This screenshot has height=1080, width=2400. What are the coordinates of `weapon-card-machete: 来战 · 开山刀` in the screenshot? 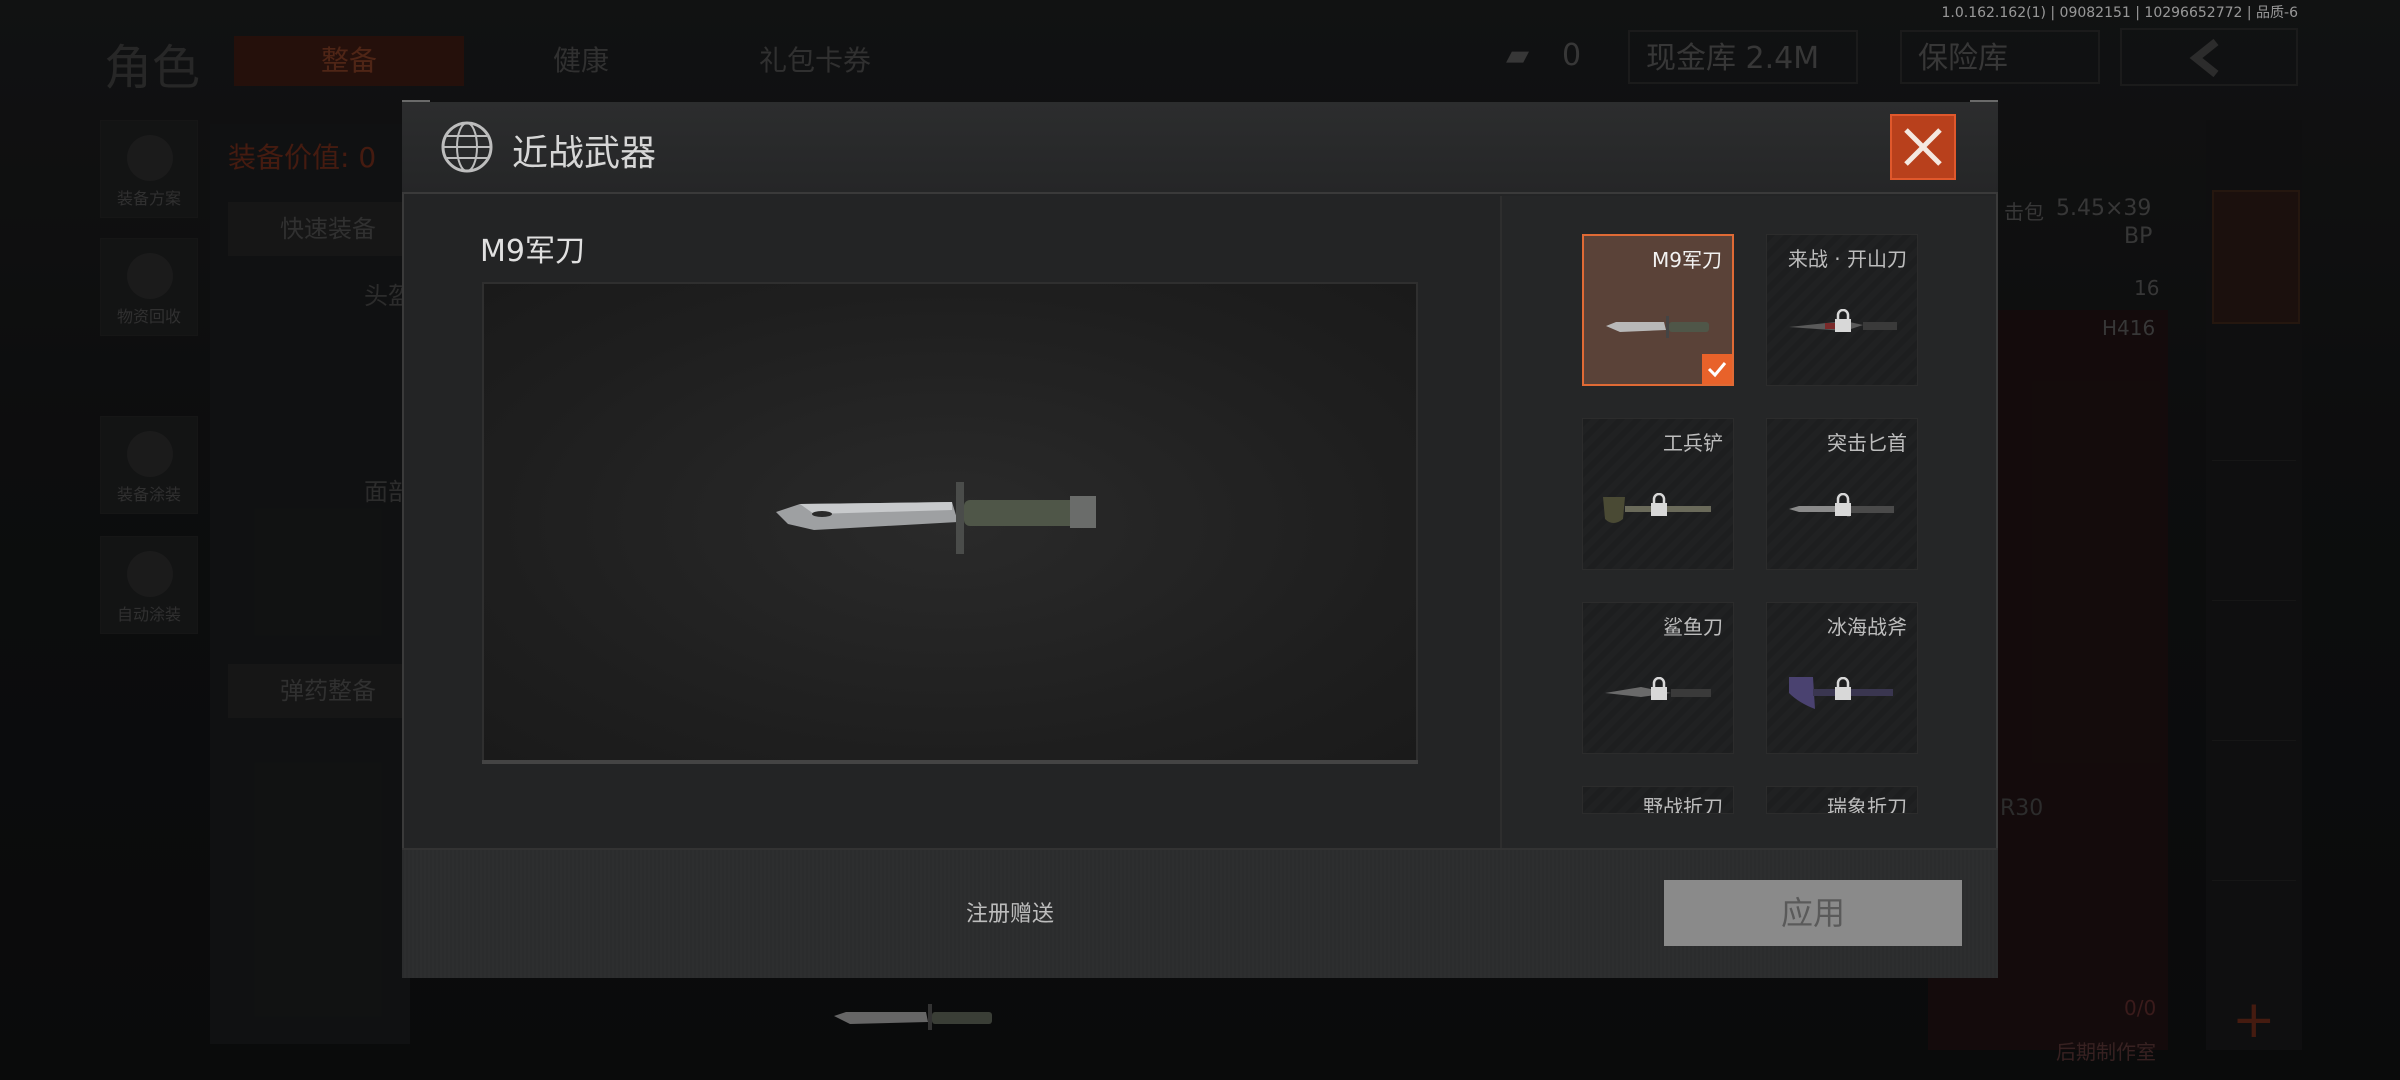 It's located at (1842, 310).